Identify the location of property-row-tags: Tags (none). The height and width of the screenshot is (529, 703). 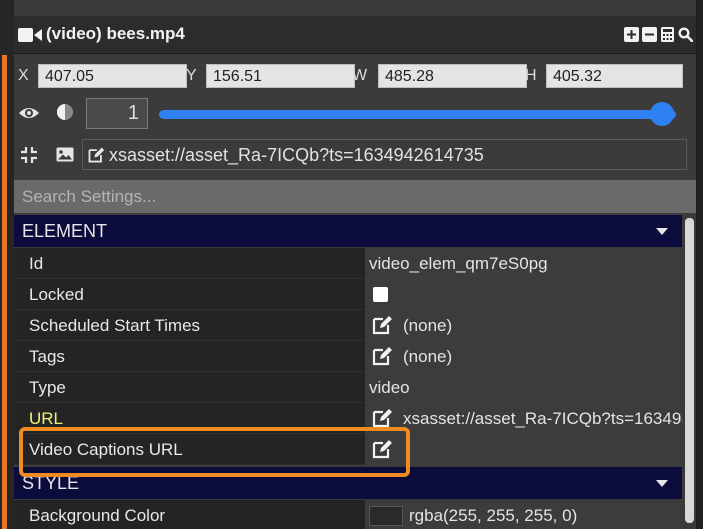
(348, 356).